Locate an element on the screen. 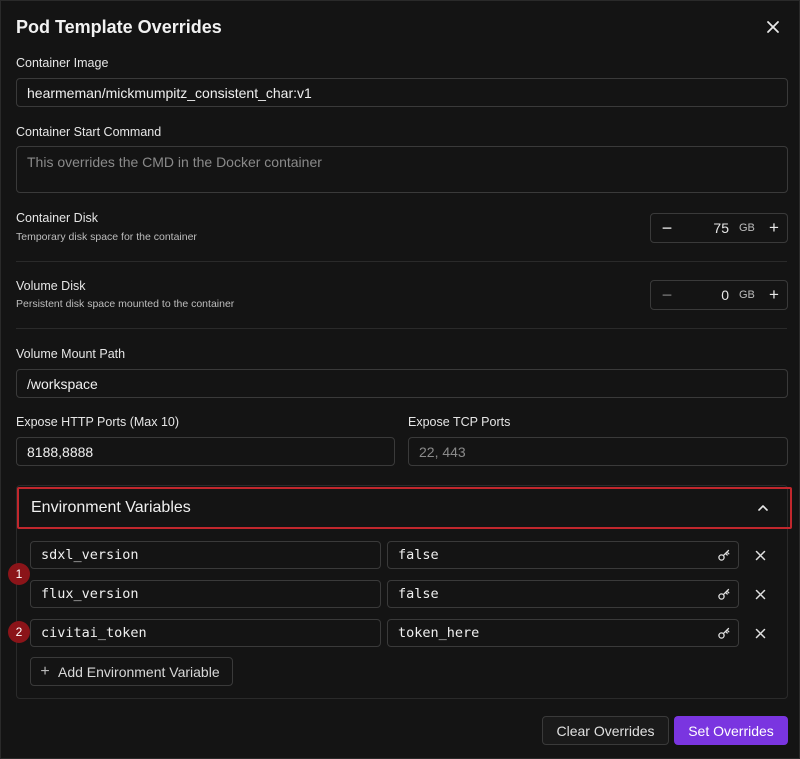 Image resolution: width=800 pixels, height=759 pixels. volume-mount-input: /workspace is located at coordinates (402, 383).